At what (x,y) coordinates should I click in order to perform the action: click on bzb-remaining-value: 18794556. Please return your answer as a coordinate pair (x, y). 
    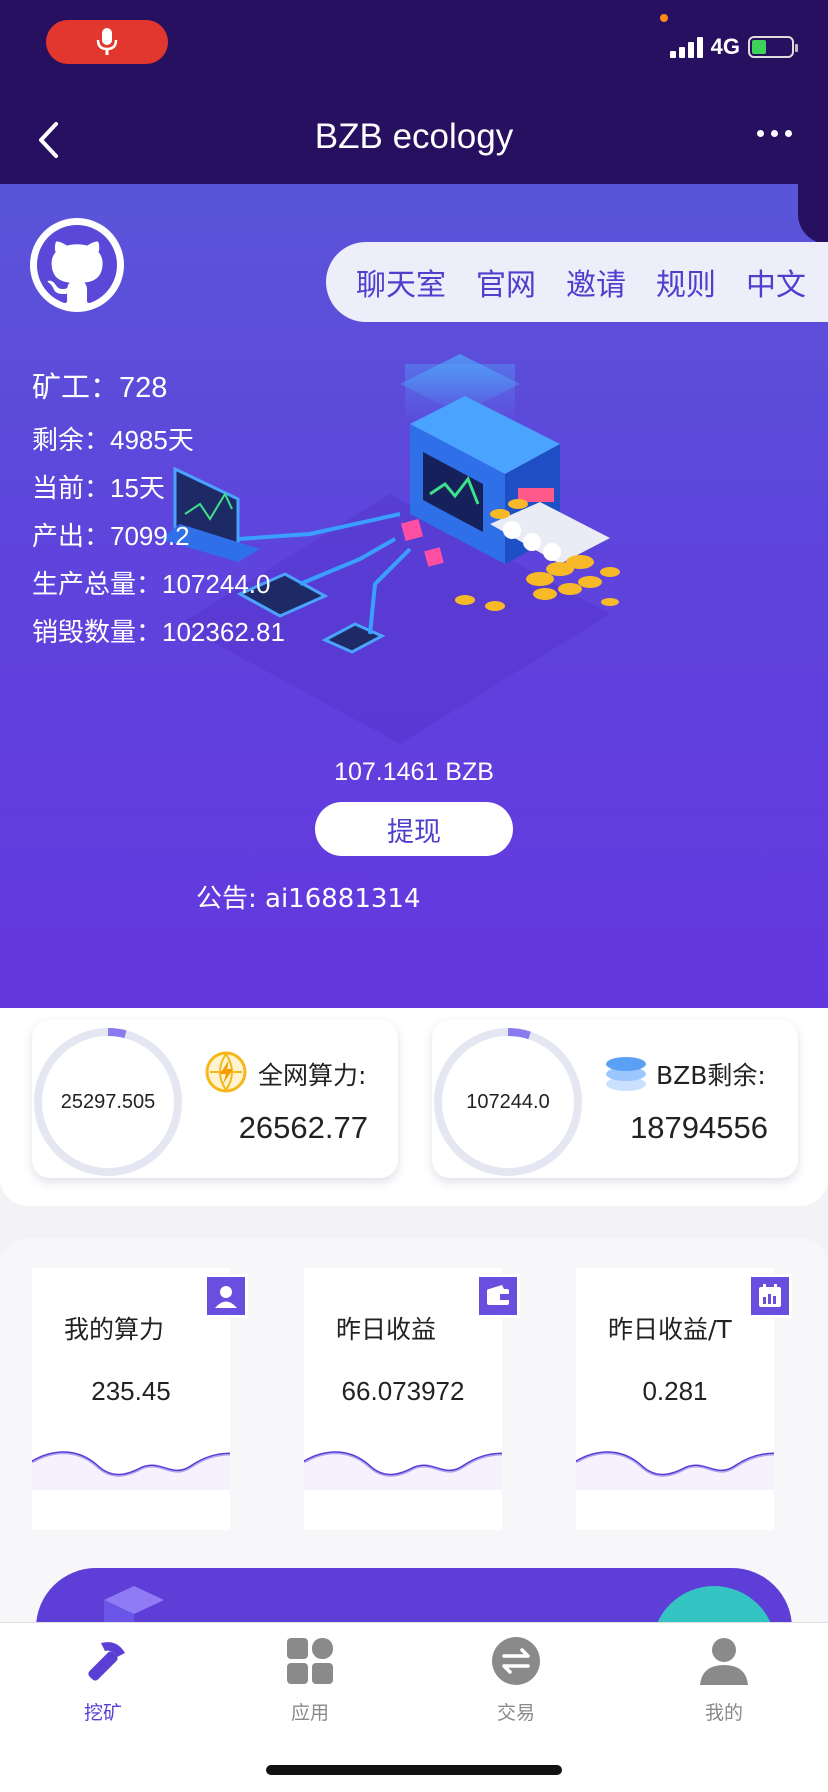
    Looking at the image, I should click on (699, 1127).